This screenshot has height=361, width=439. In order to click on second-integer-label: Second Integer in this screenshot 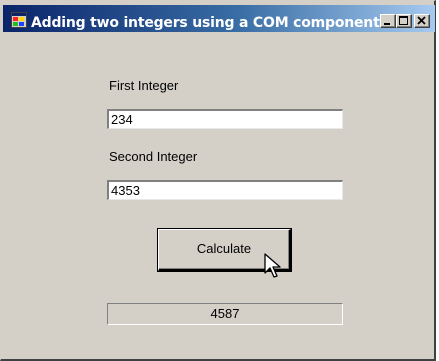, I will do `click(153, 156)`.